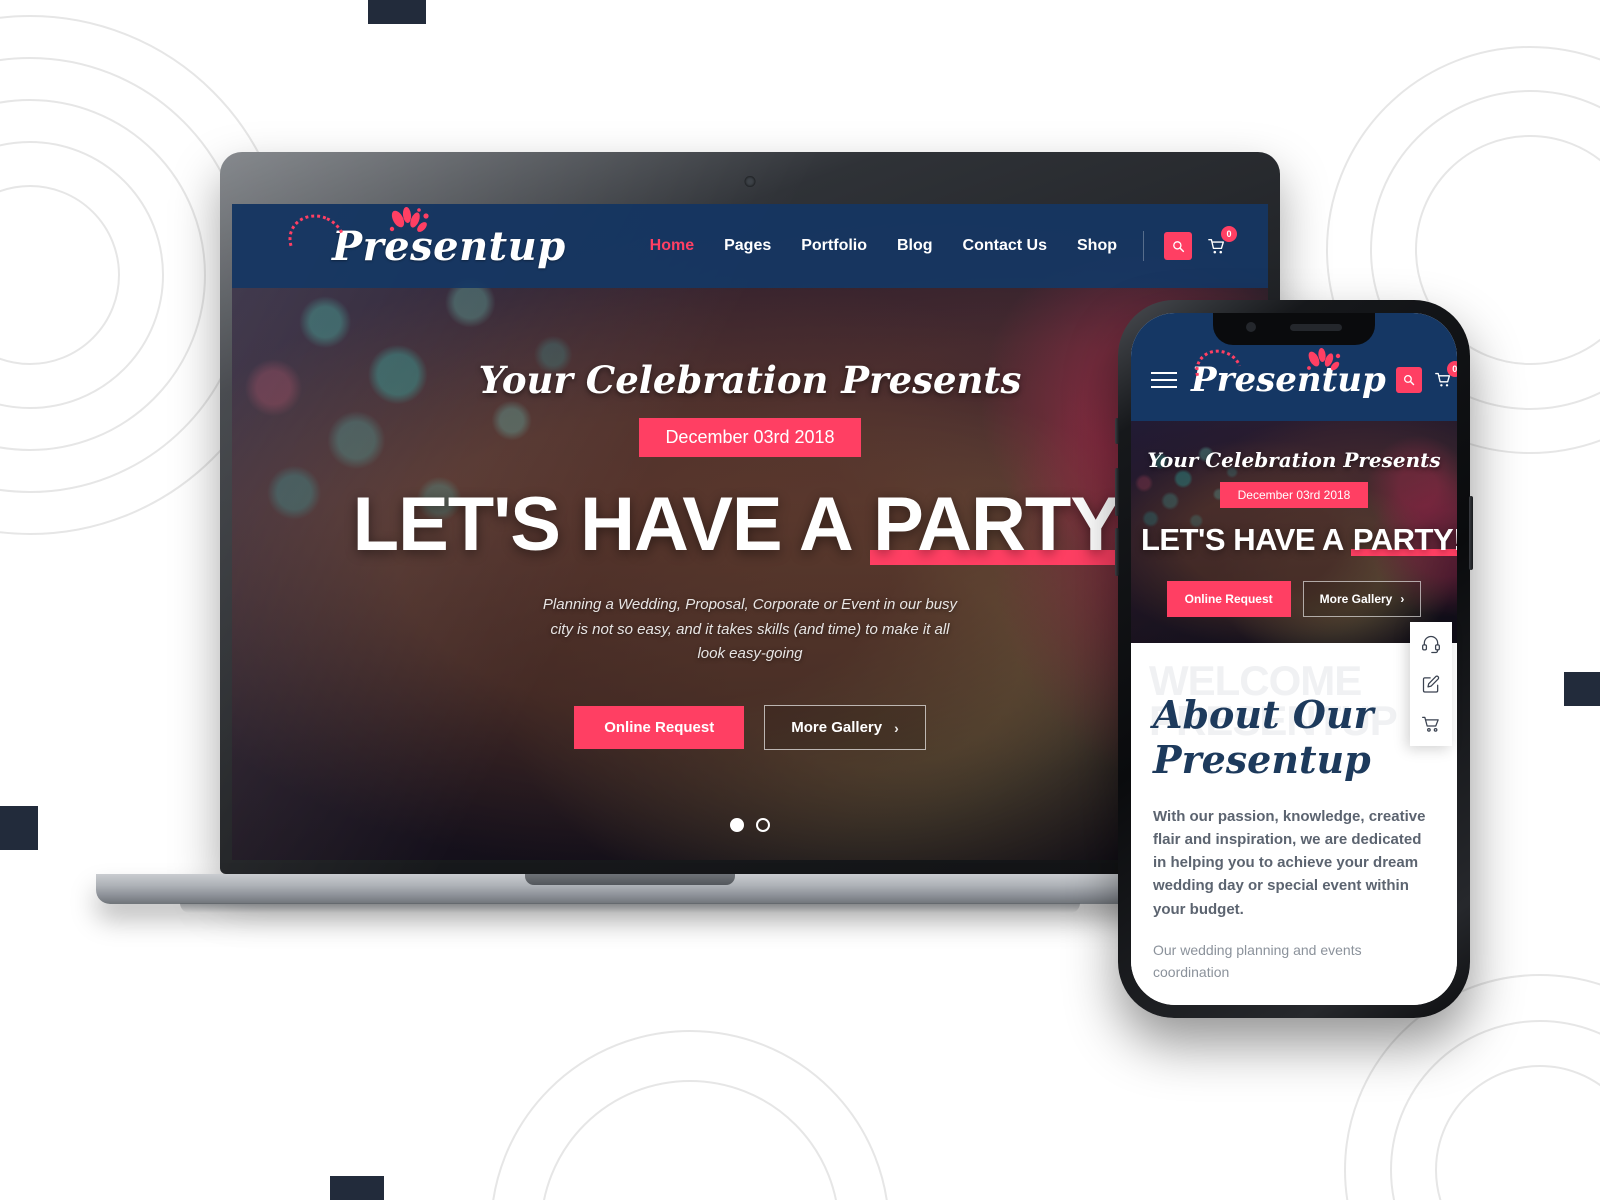  I want to click on mobile-search-button, so click(1408, 380).